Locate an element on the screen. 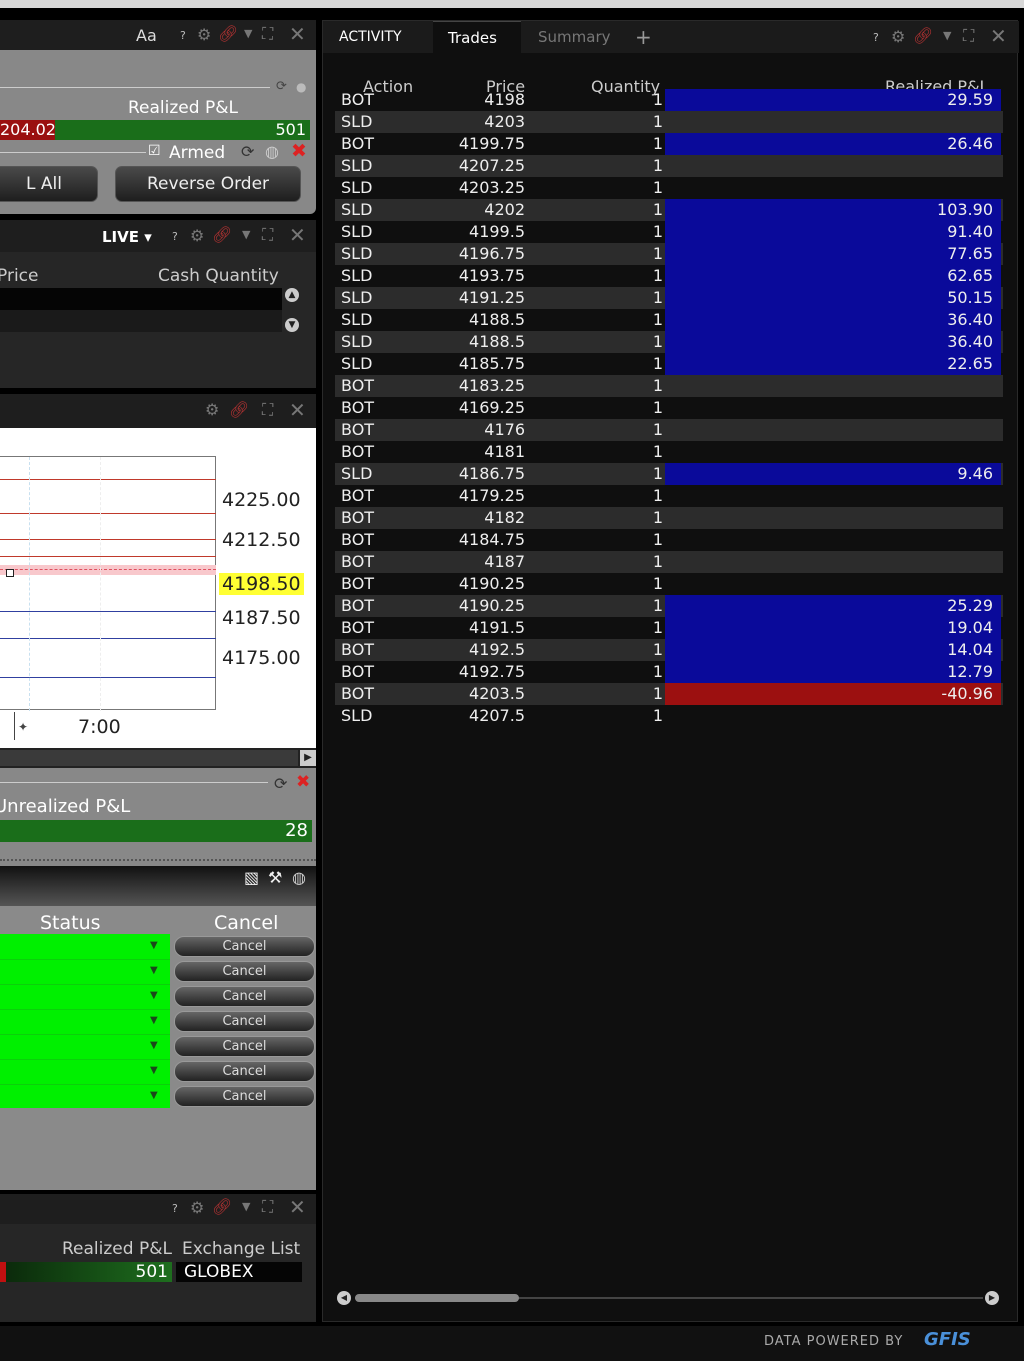 Image resolution: width=1024 pixels, height=1361 pixels. trade-row: BOT 4192.5 1 14.04 is located at coordinates (669, 650).